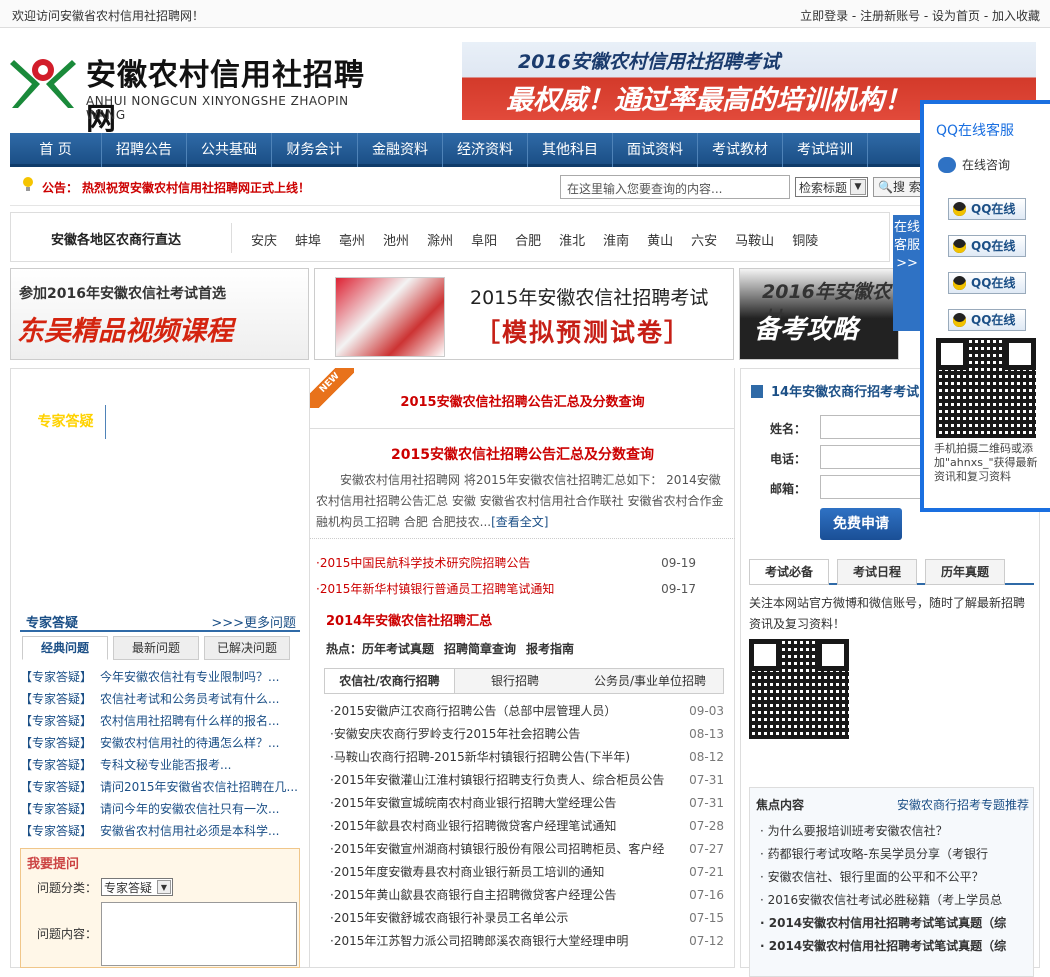 The height and width of the screenshot is (977, 1050). Describe the element at coordinates (519, 522) in the screenshot. I see `read-more-link: [查看全文]` at that location.